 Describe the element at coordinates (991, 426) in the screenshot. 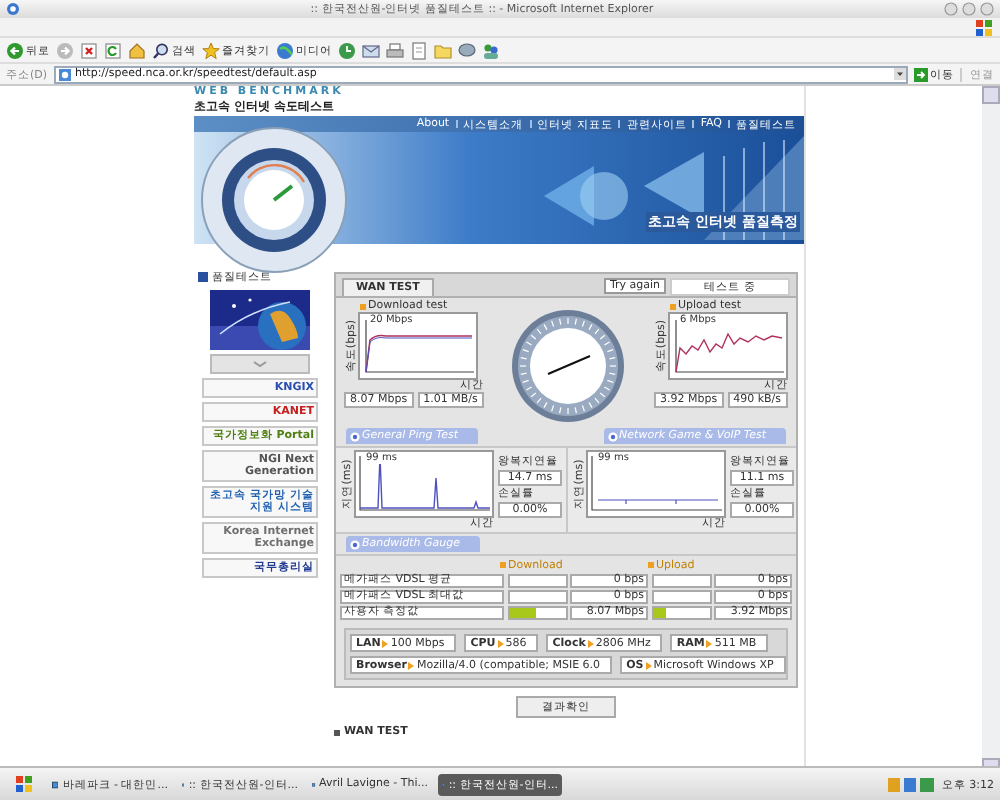

I see `scrollbar` at that location.